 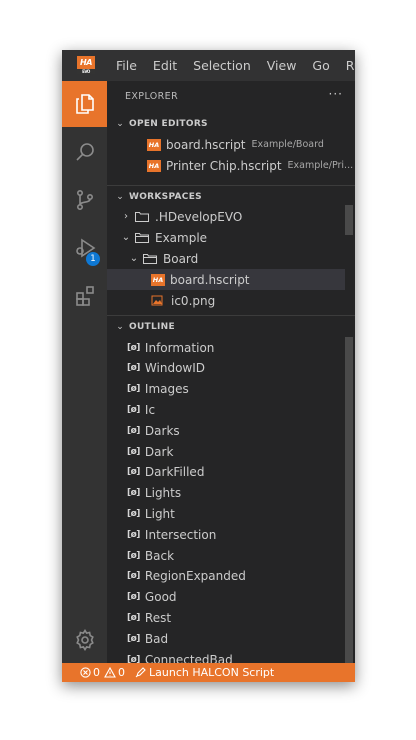 I want to click on outline-item: [ø] DarkFilled, so click(x=165, y=472).